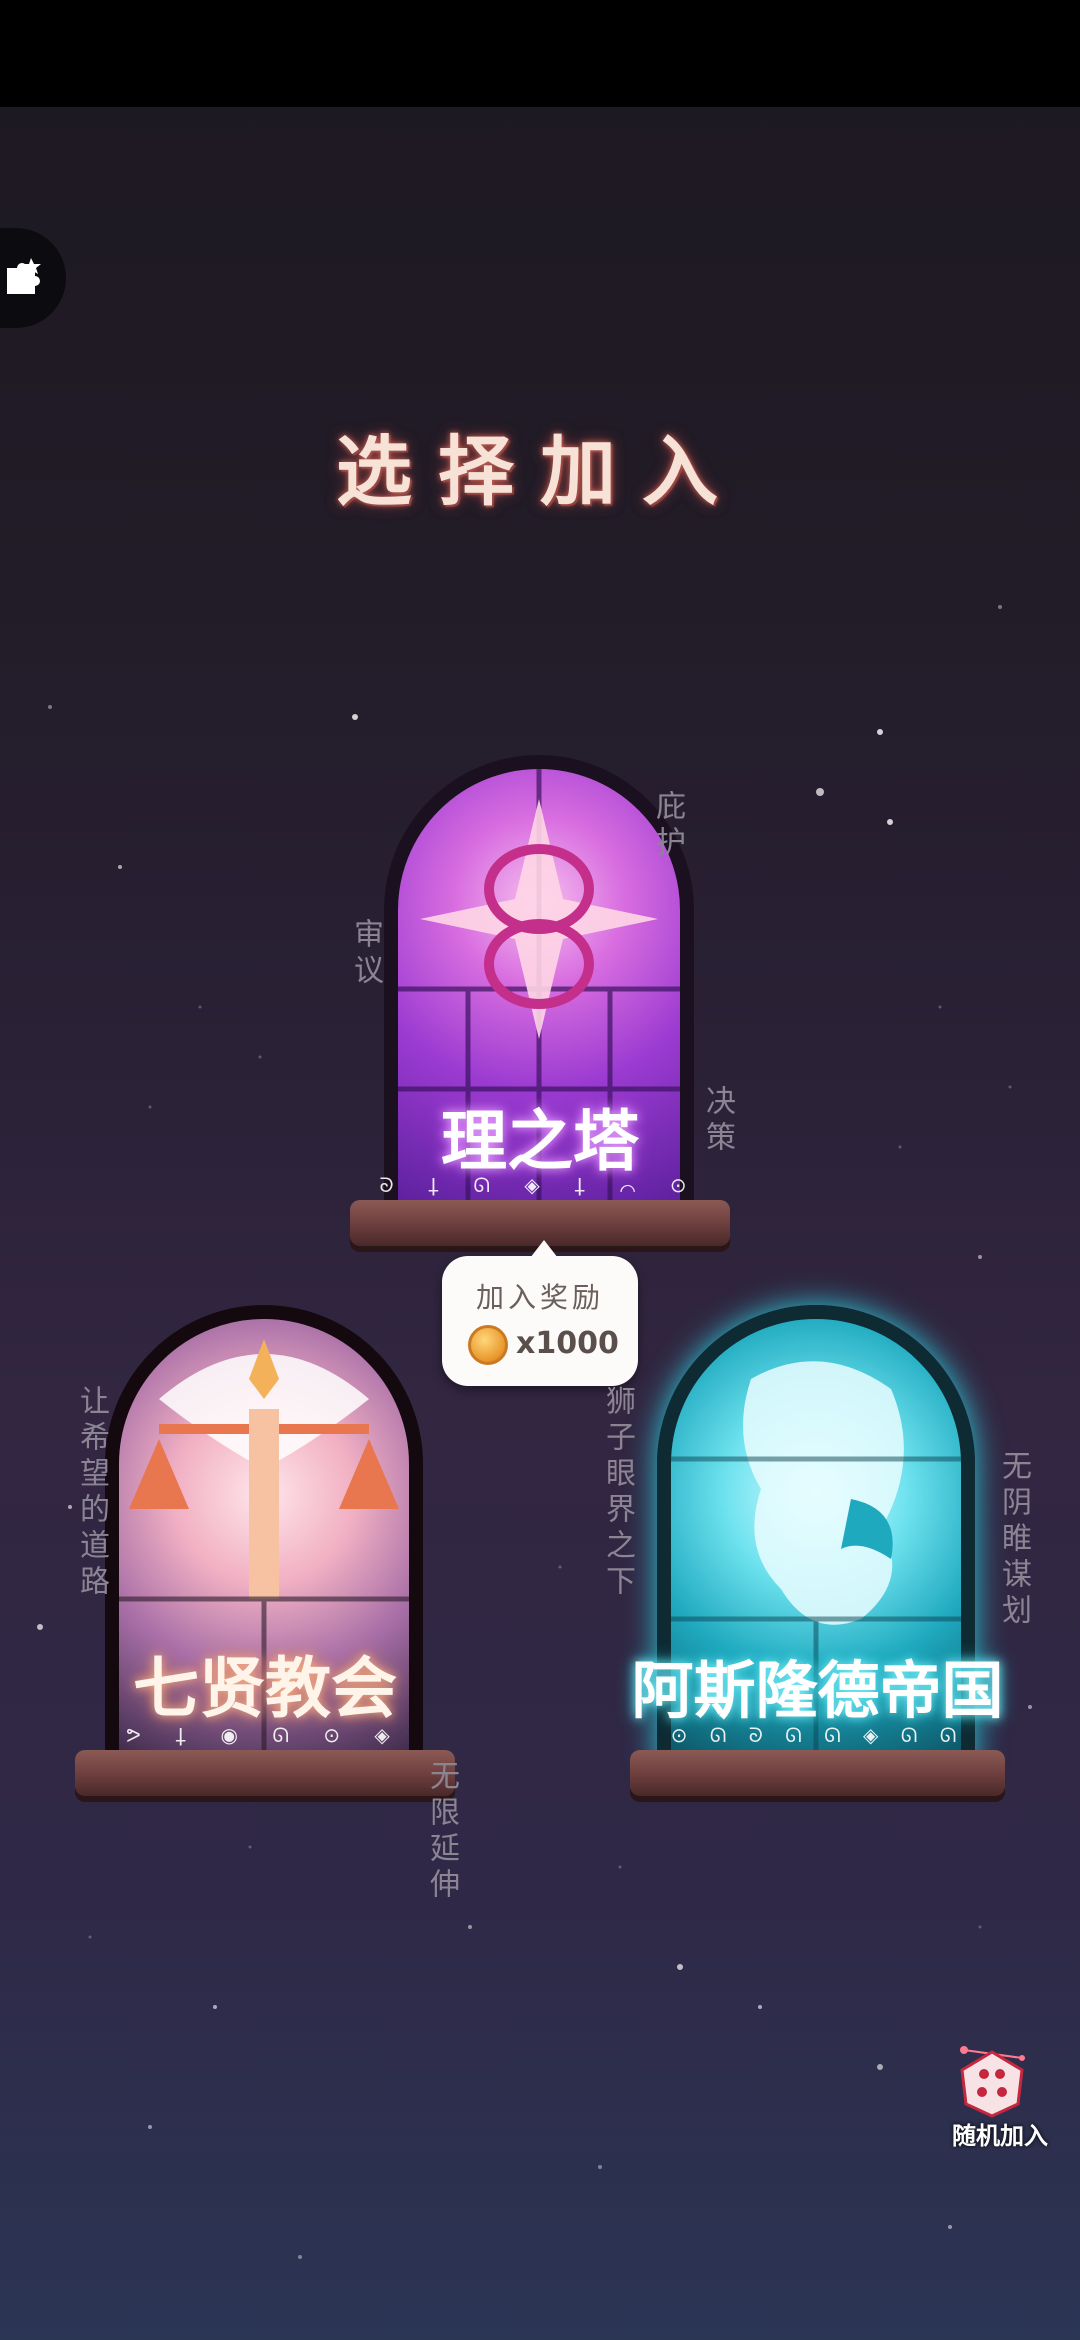  Describe the element at coordinates (540, 1141) in the screenshot. I see `faction-name: 理之塔` at that location.